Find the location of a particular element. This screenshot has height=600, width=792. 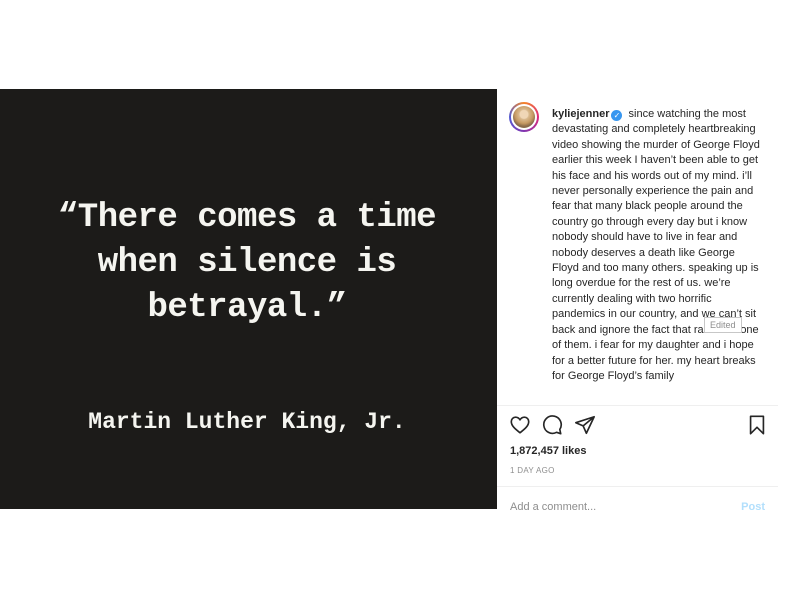

avatar is located at coordinates (524, 117).